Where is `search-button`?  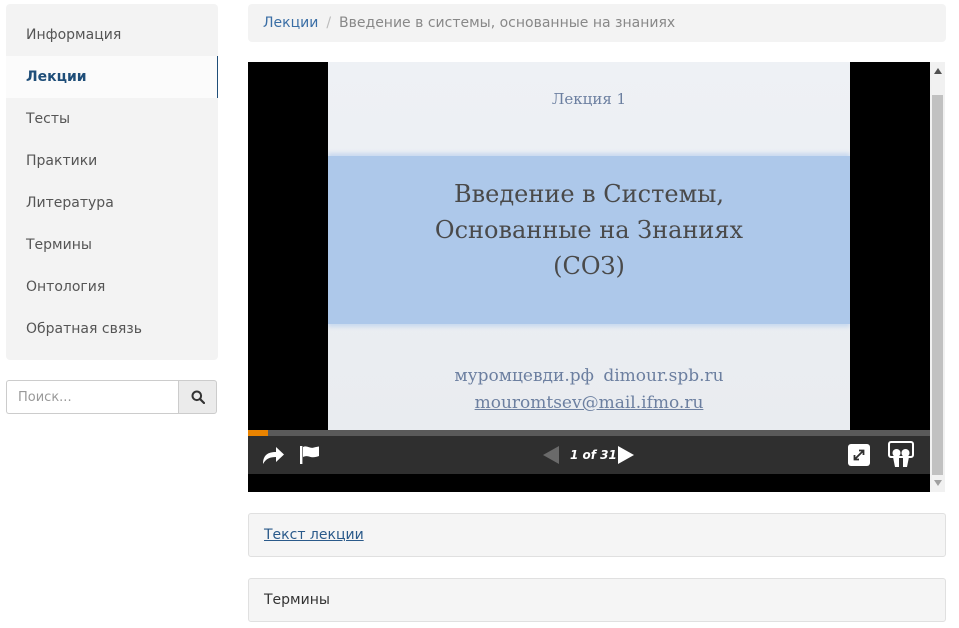 search-button is located at coordinates (197, 397).